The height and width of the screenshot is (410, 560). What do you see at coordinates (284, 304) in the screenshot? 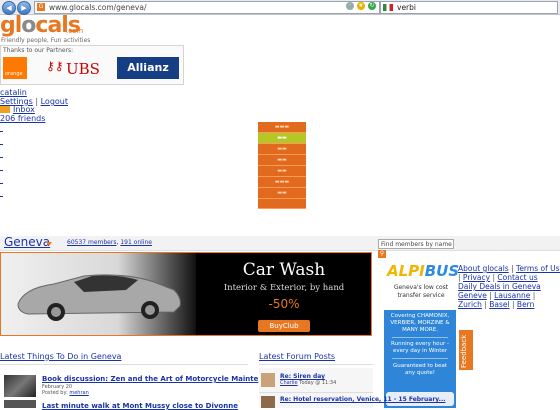
I see `banner-discount: -50%` at bounding box center [284, 304].